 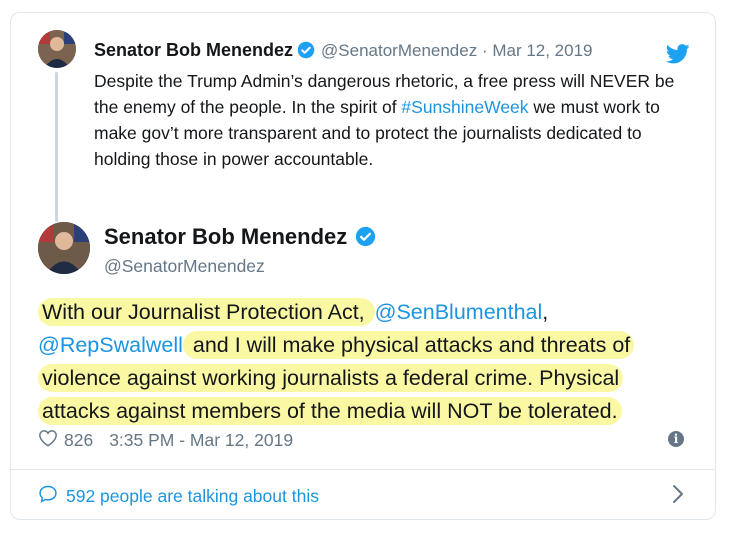 I want to click on quoted-avatar, so click(x=57, y=49).